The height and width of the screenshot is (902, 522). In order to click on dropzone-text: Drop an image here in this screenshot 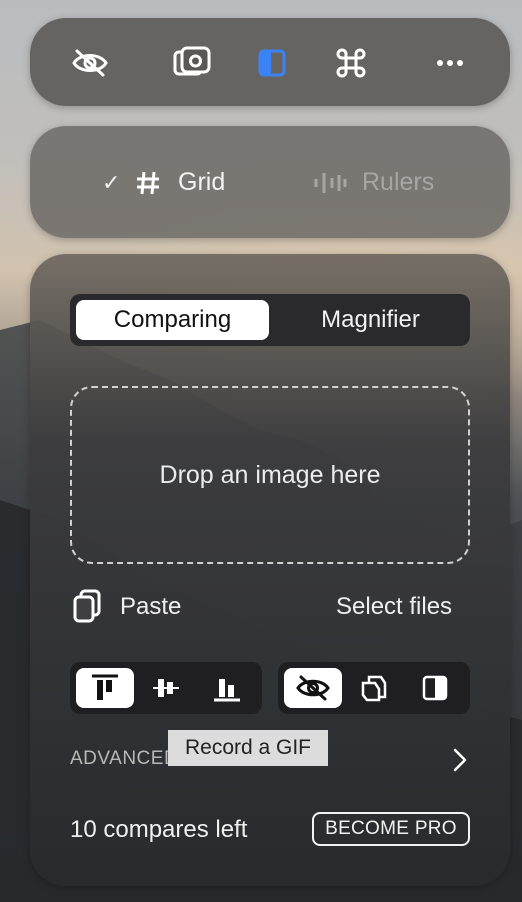, I will do `click(270, 474)`.